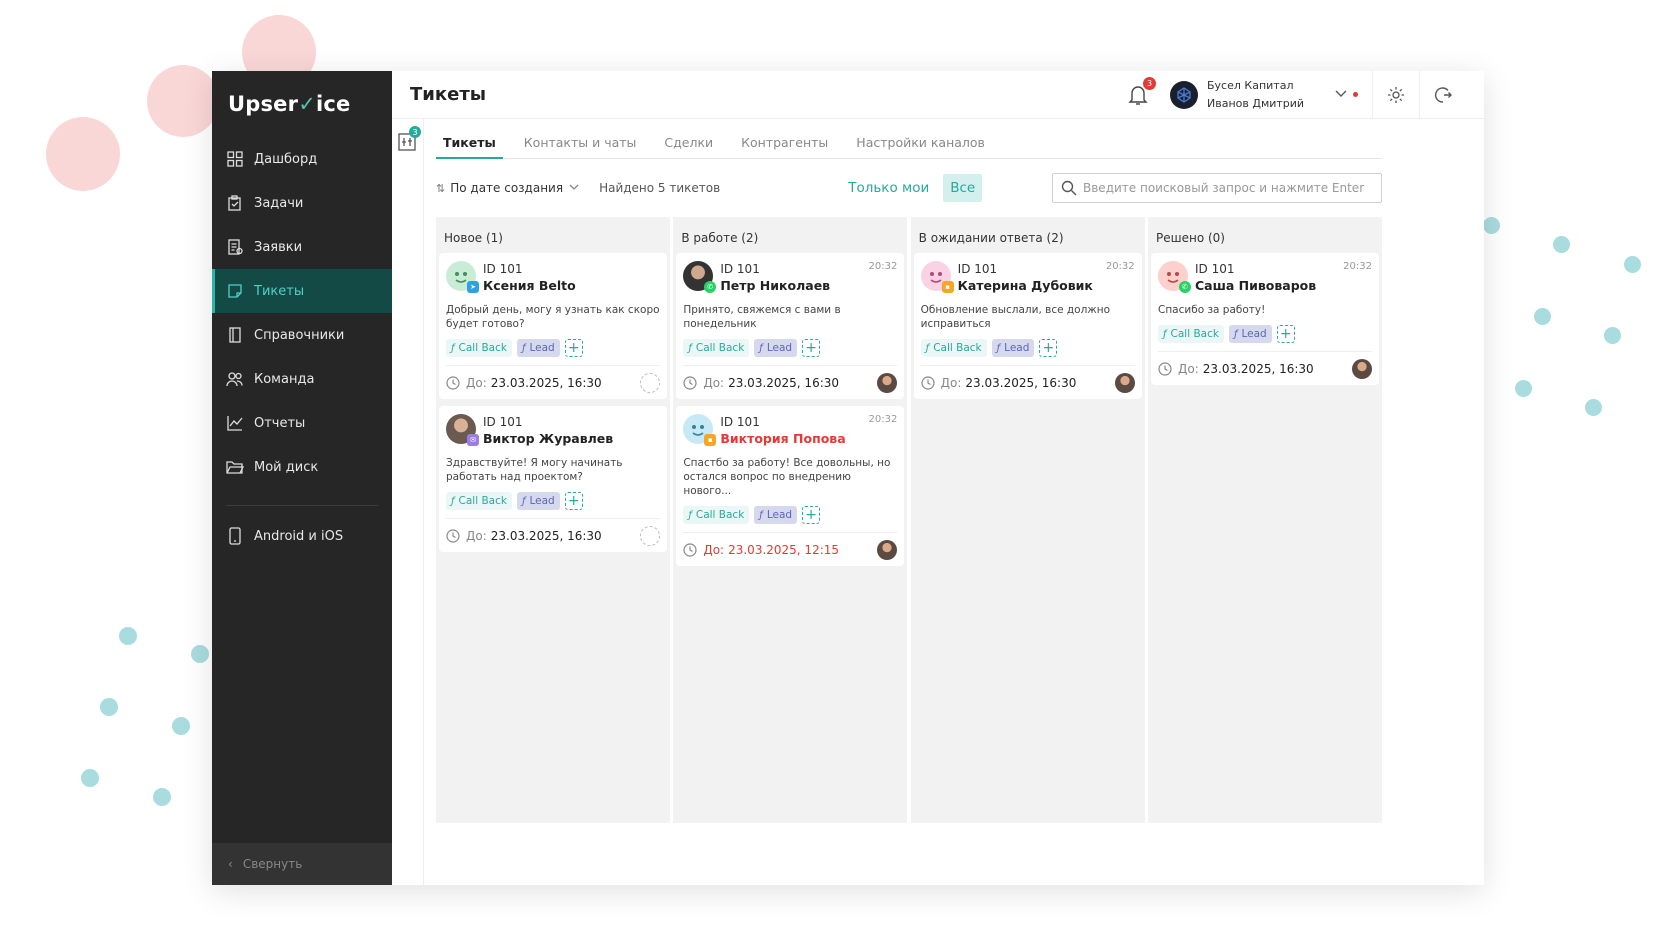 This screenshot has width=1680, height=945. I want to click on tab-tickets: Тикеты, so click(469, 147).